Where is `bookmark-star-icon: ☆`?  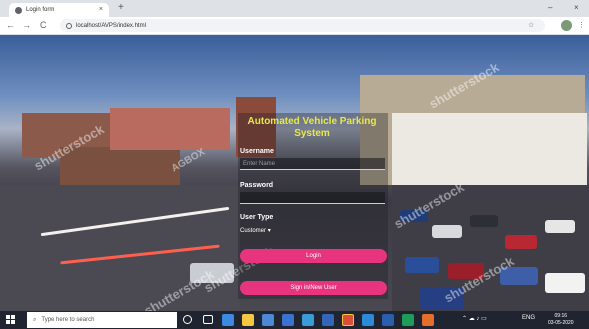
bookmark-star-icon: ☆ is located at coordinates (531, 25).